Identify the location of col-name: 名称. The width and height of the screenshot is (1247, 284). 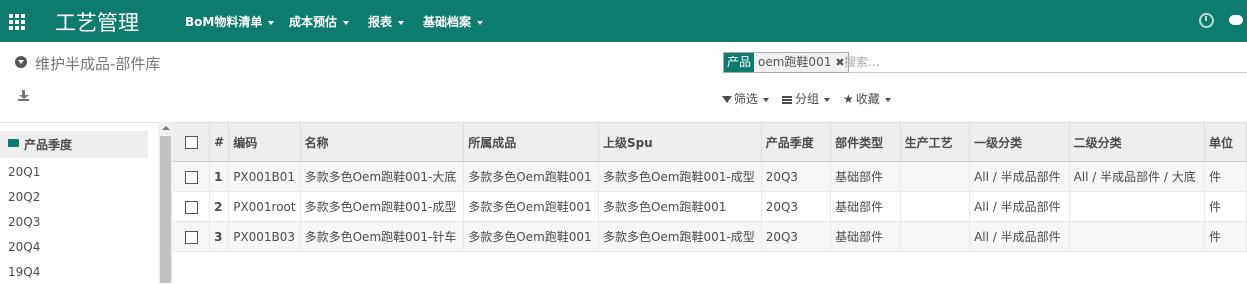
(382, 142).